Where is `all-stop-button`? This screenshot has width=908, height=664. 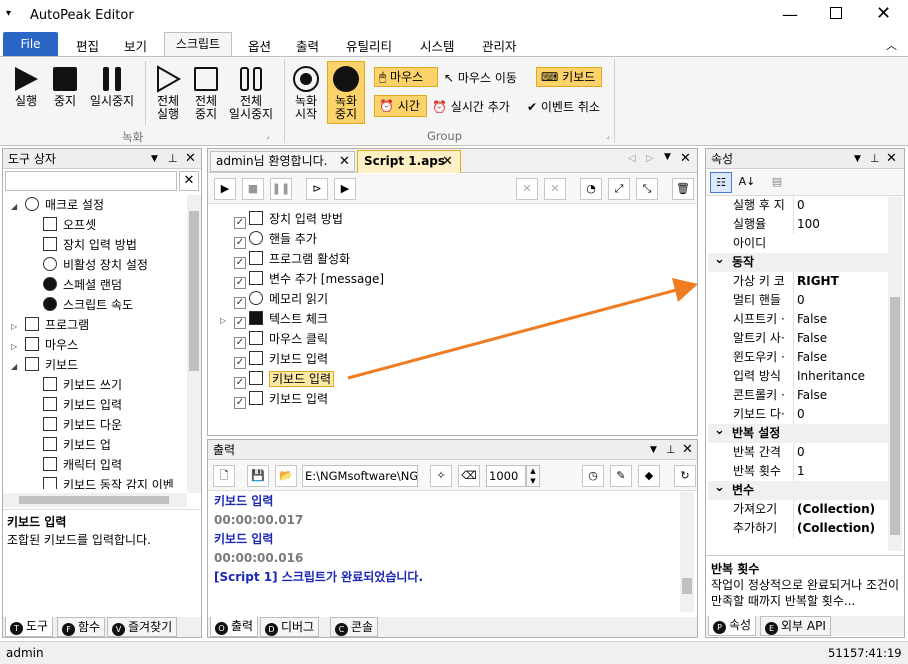 all-stop-button is located at coordinates (206, 79).